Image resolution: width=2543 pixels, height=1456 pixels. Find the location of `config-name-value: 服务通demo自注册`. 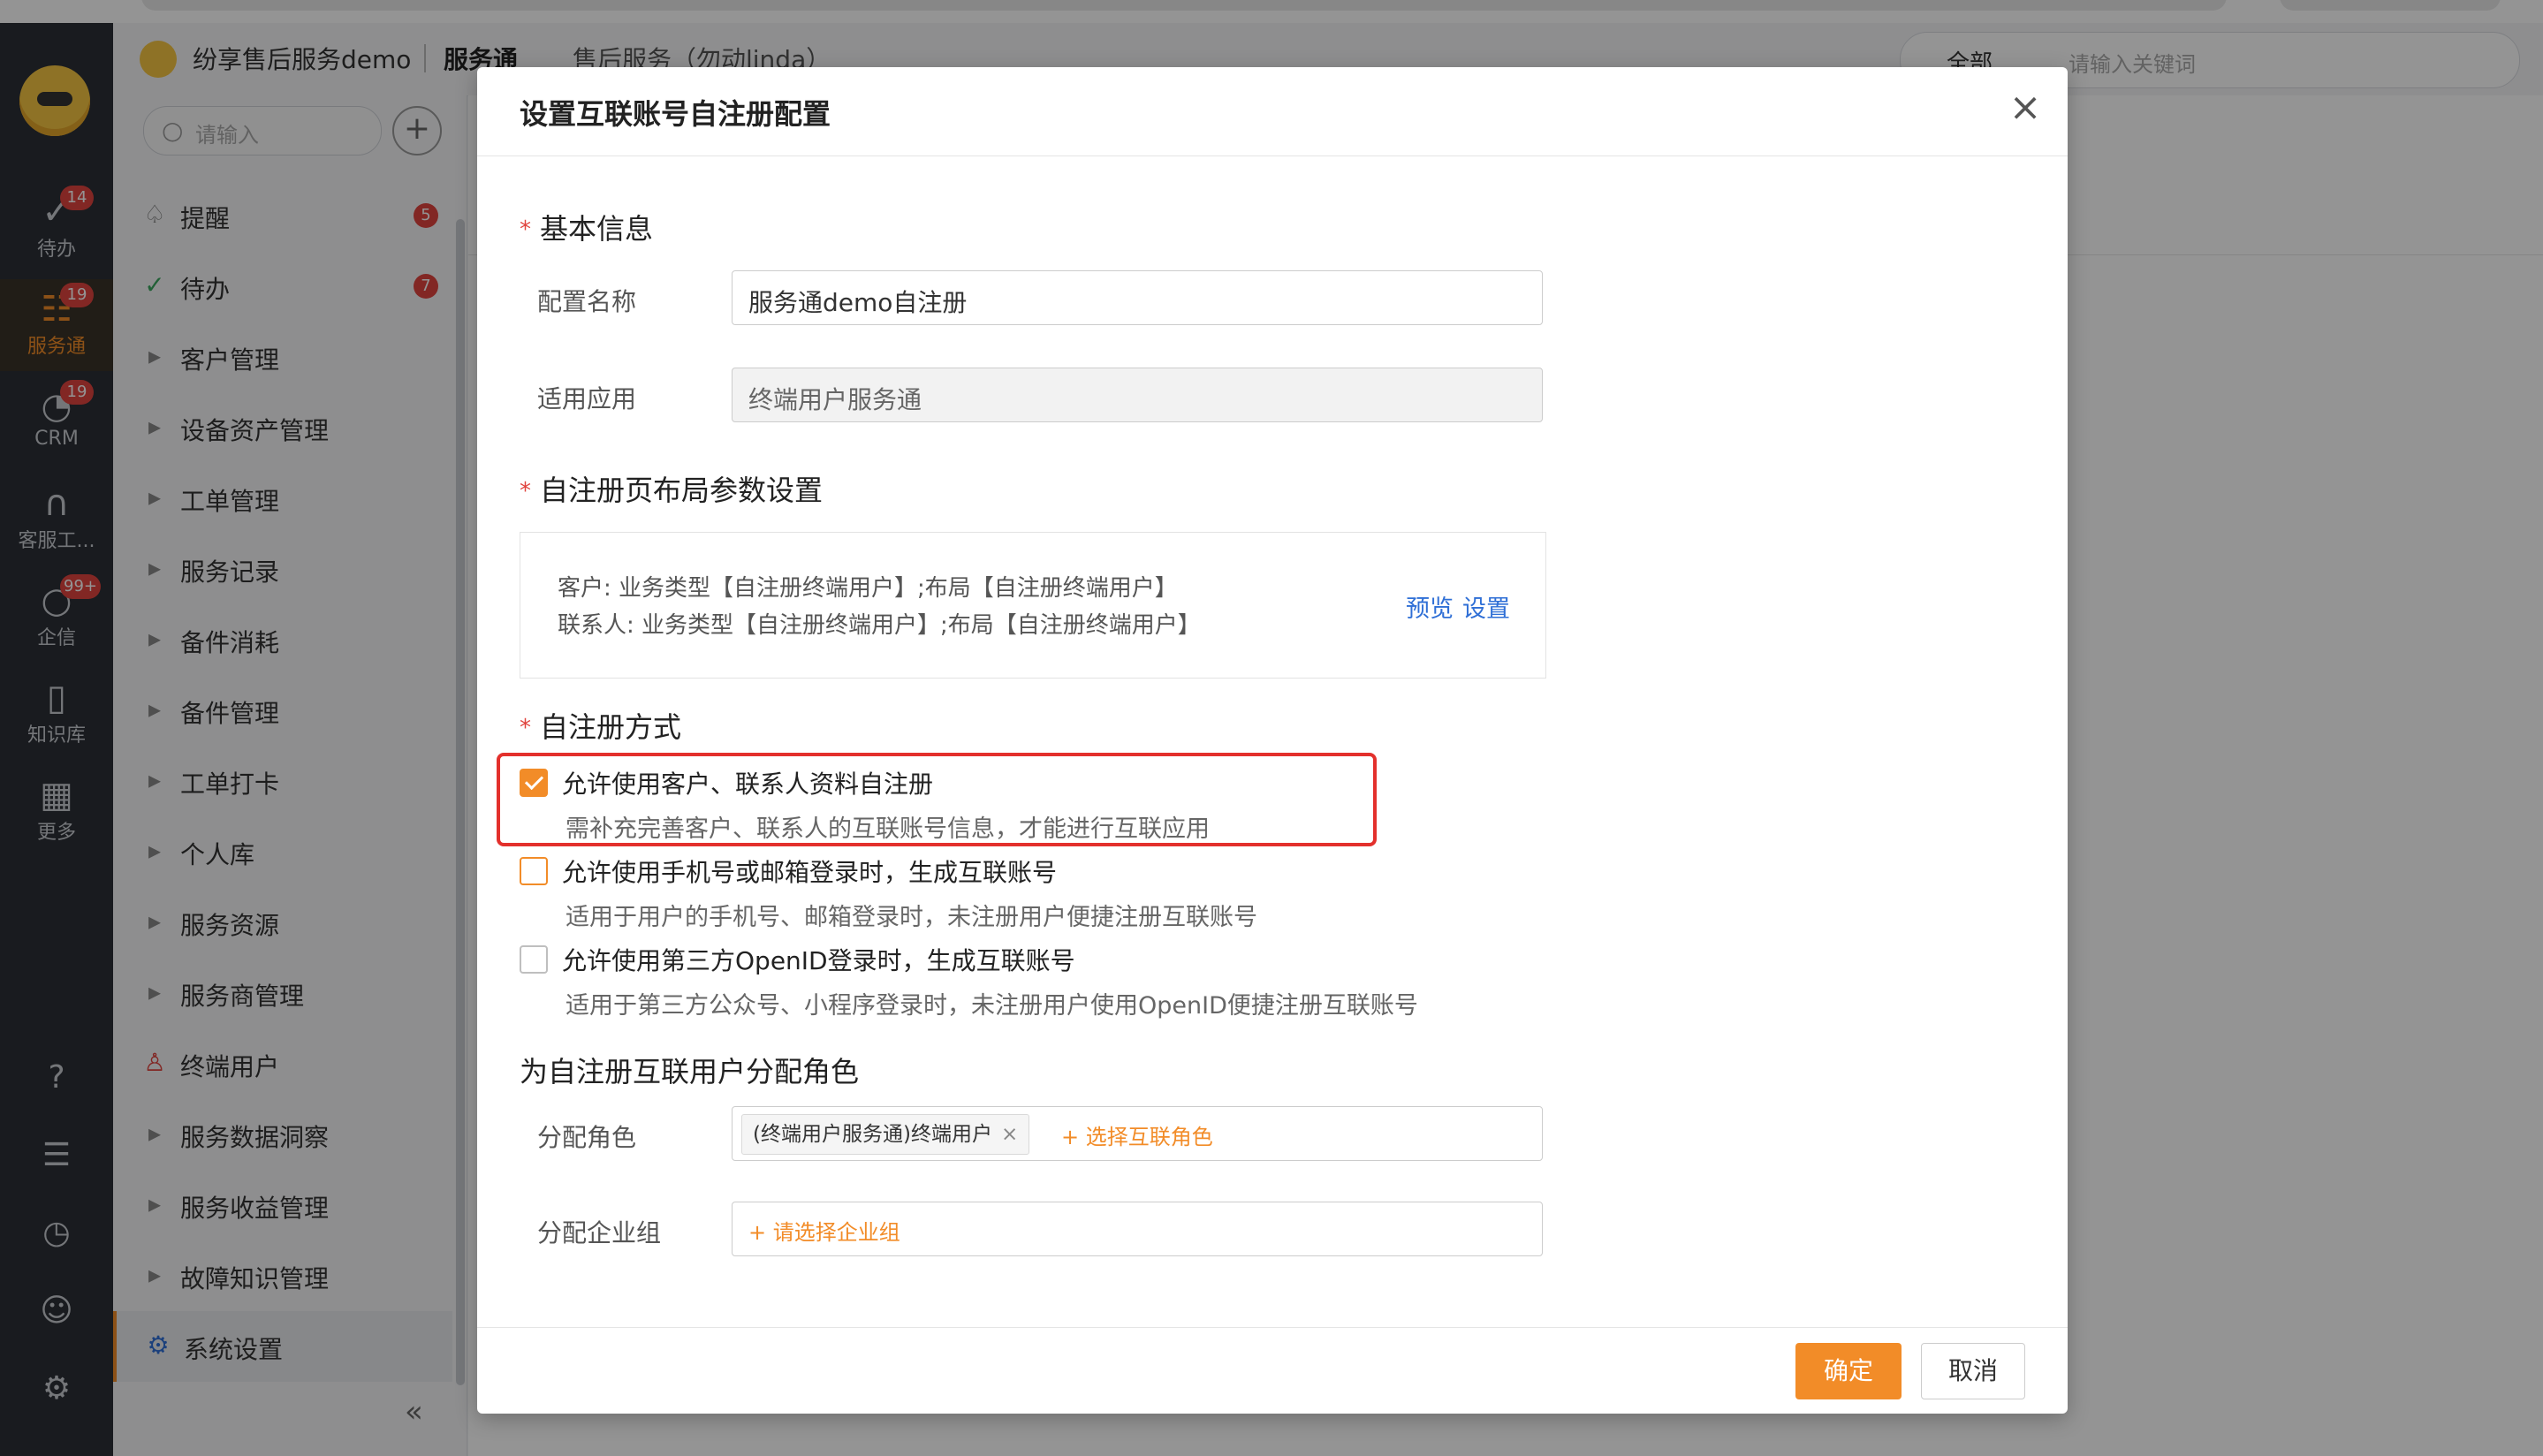

config-name-value: 服务通demo自注册 is located at coordinates (858, 302).